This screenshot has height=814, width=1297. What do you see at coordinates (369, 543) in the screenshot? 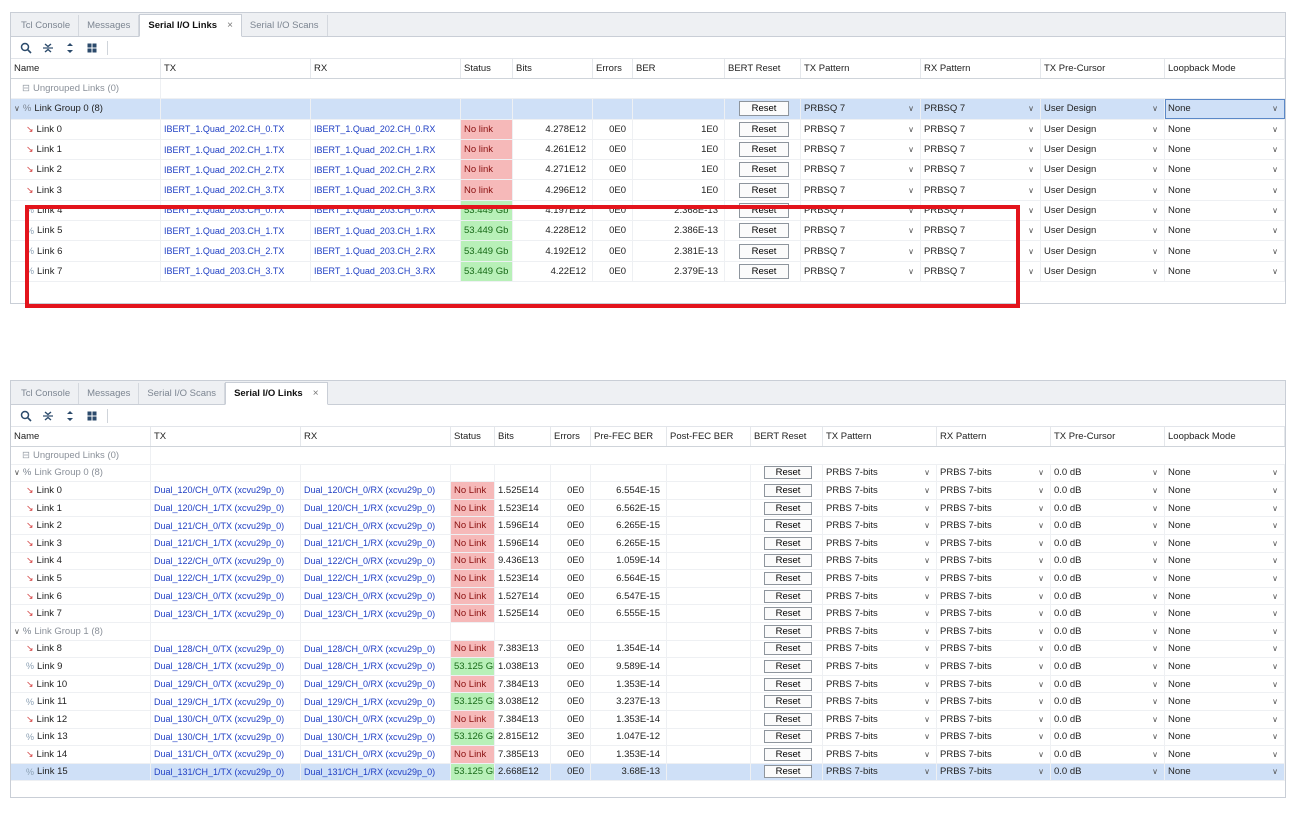
I see `rx-endpoint-link: Dual_121/CH_1/RX (xcvu29p_0)` at bounding box center [369, 543].